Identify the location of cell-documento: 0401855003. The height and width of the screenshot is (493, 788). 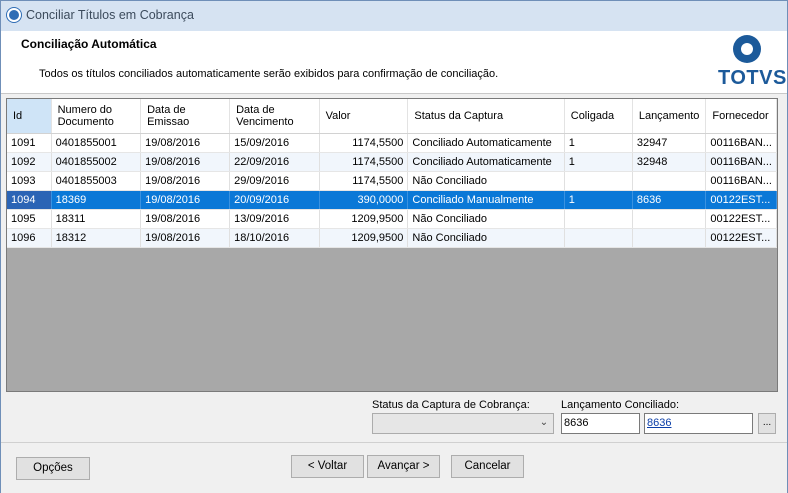
(96, 181).